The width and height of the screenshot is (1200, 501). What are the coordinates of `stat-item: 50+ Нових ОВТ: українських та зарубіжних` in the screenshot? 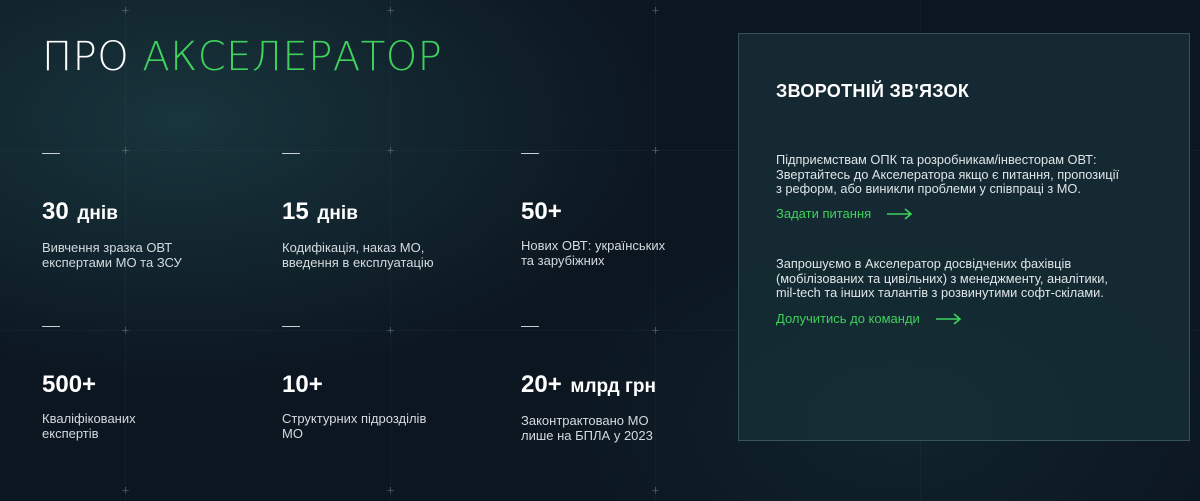 It's located at (631, 210).